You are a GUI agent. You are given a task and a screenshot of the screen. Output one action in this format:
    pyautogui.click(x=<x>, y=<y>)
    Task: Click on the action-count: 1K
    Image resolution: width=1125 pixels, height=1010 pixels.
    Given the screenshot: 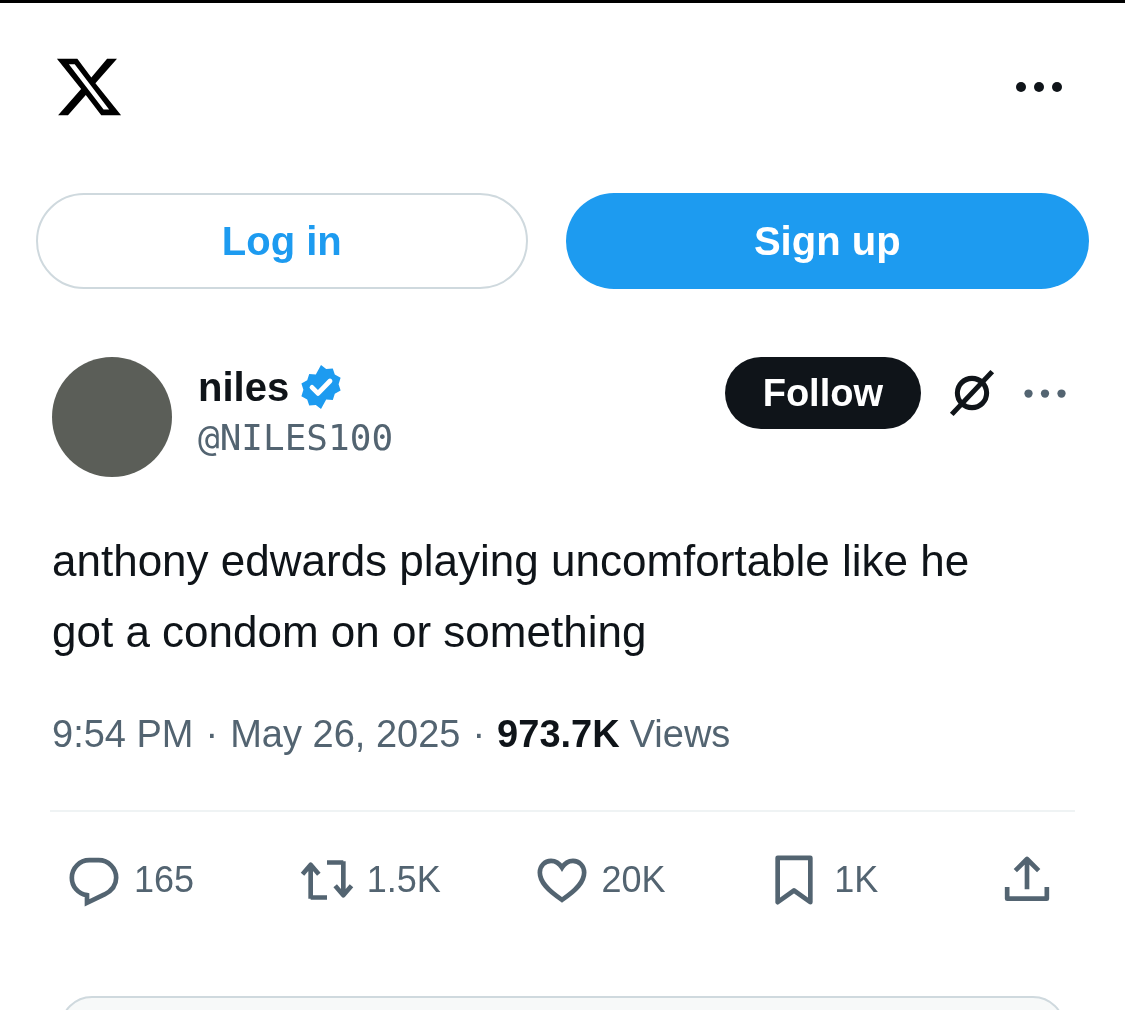 What is the action you would take?
    pyautogui.click(x=856, y=880)
    